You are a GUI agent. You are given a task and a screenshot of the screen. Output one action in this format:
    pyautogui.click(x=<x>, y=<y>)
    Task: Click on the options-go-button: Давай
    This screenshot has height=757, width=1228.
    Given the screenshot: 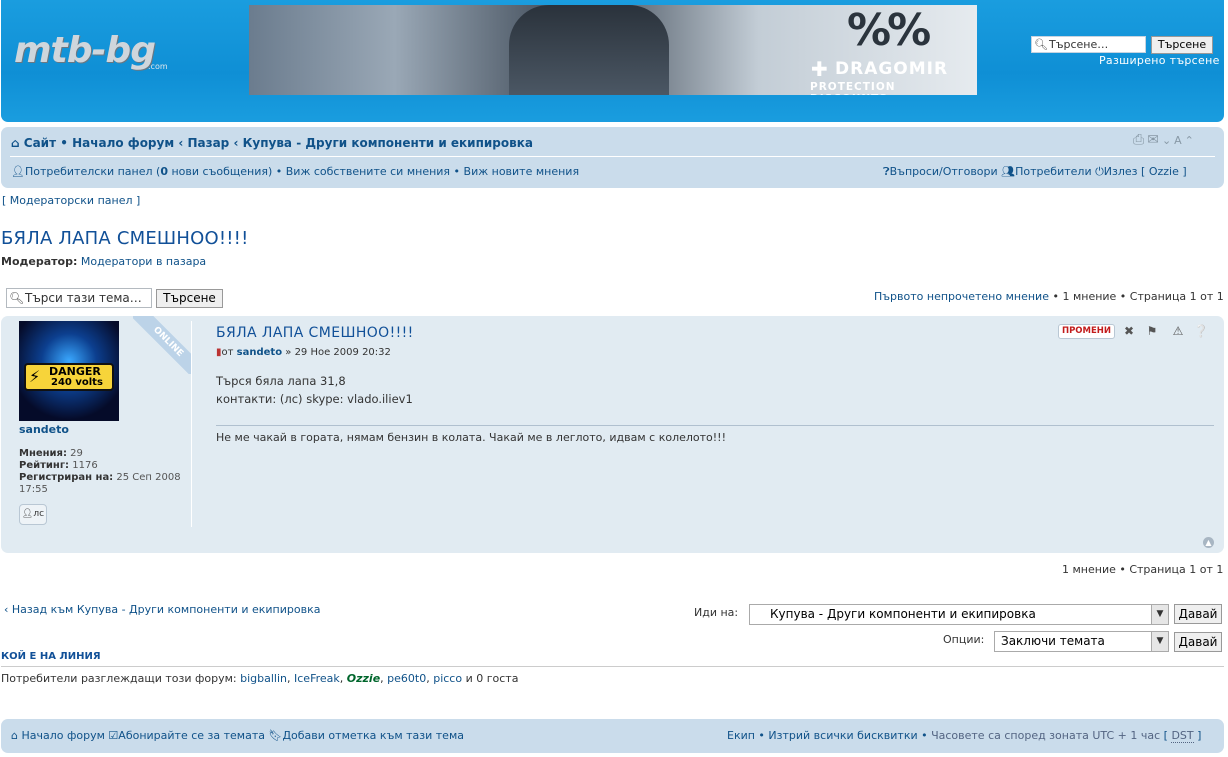 What is the action you would take?
    pyautogui.click(x=1198, y=642)
    